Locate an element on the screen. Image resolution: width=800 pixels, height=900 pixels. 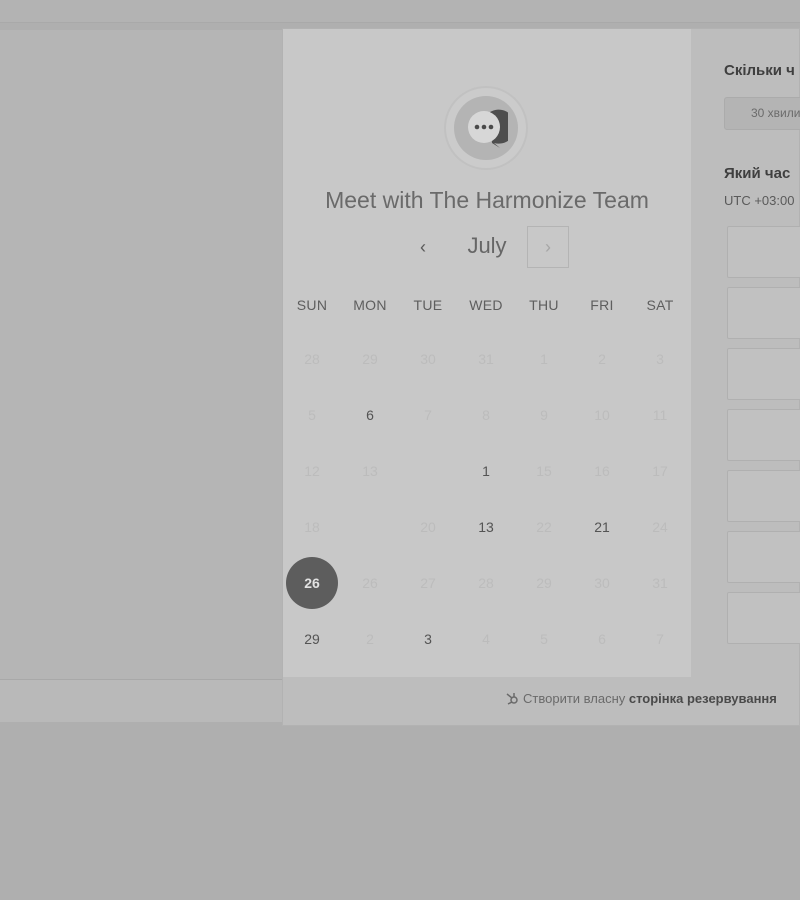
chat-bubble-icon is located at coordinates (488, 128).